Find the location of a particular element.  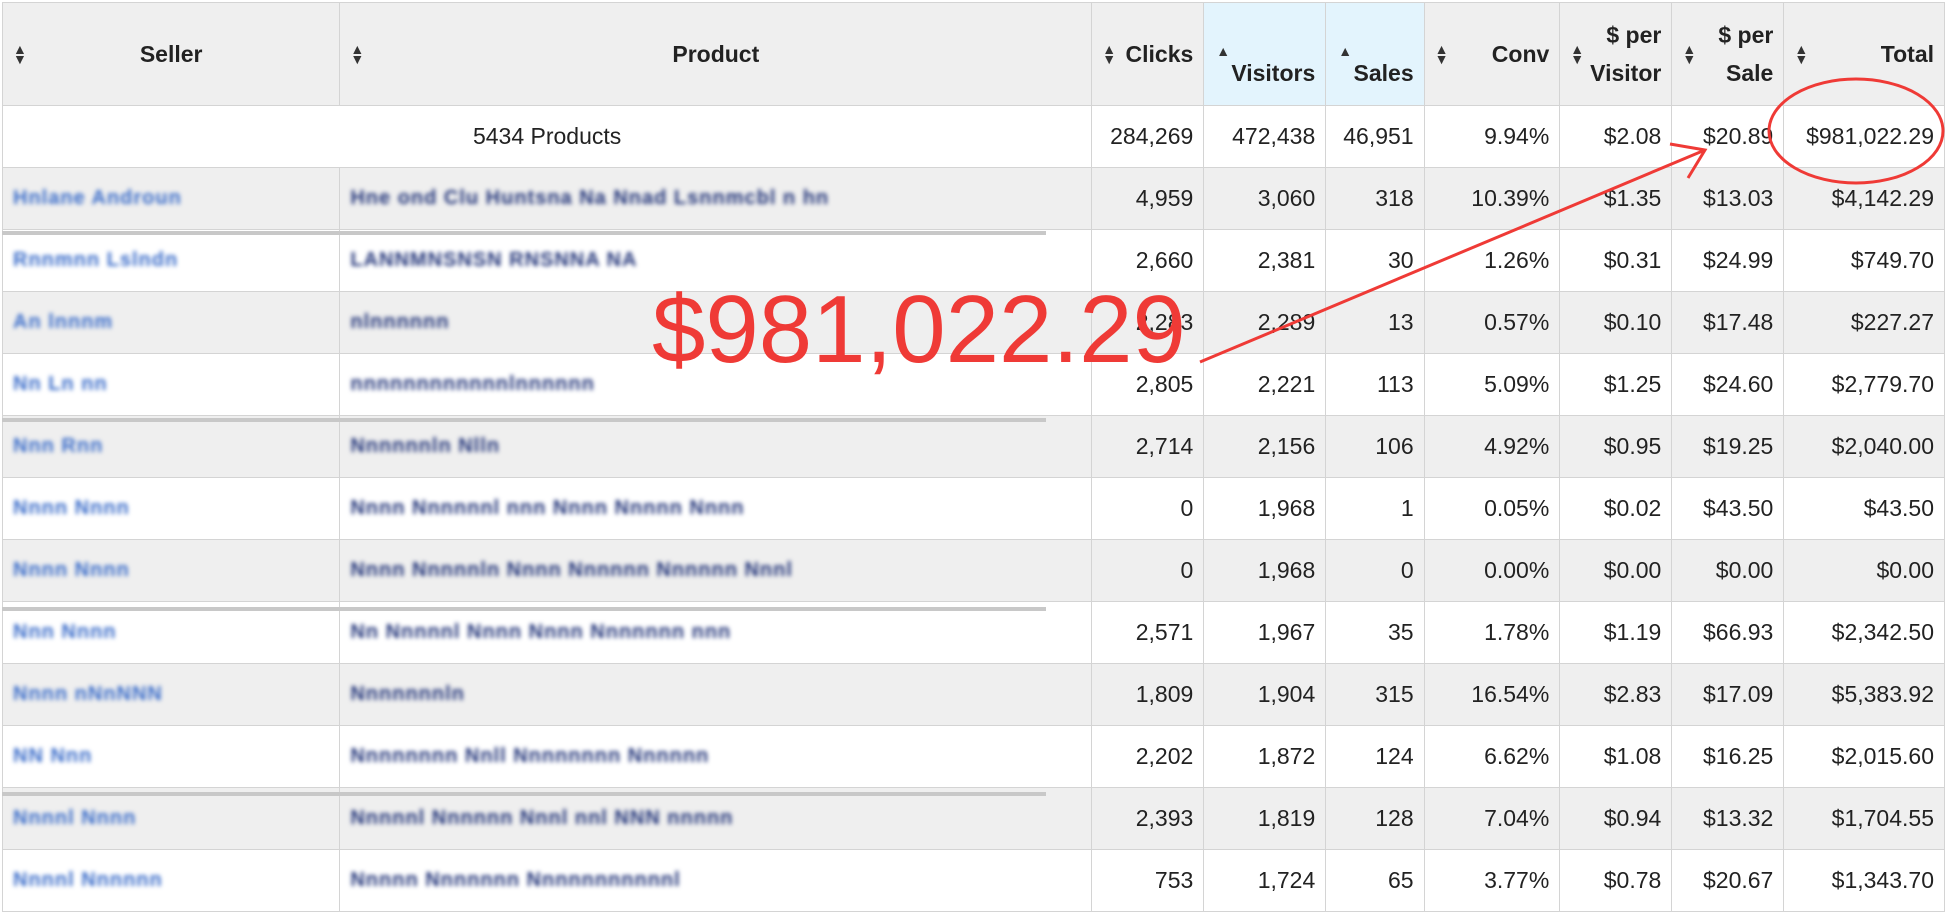

seller-link: Nnnn nNnNNN is located at coordinates (88, 694).